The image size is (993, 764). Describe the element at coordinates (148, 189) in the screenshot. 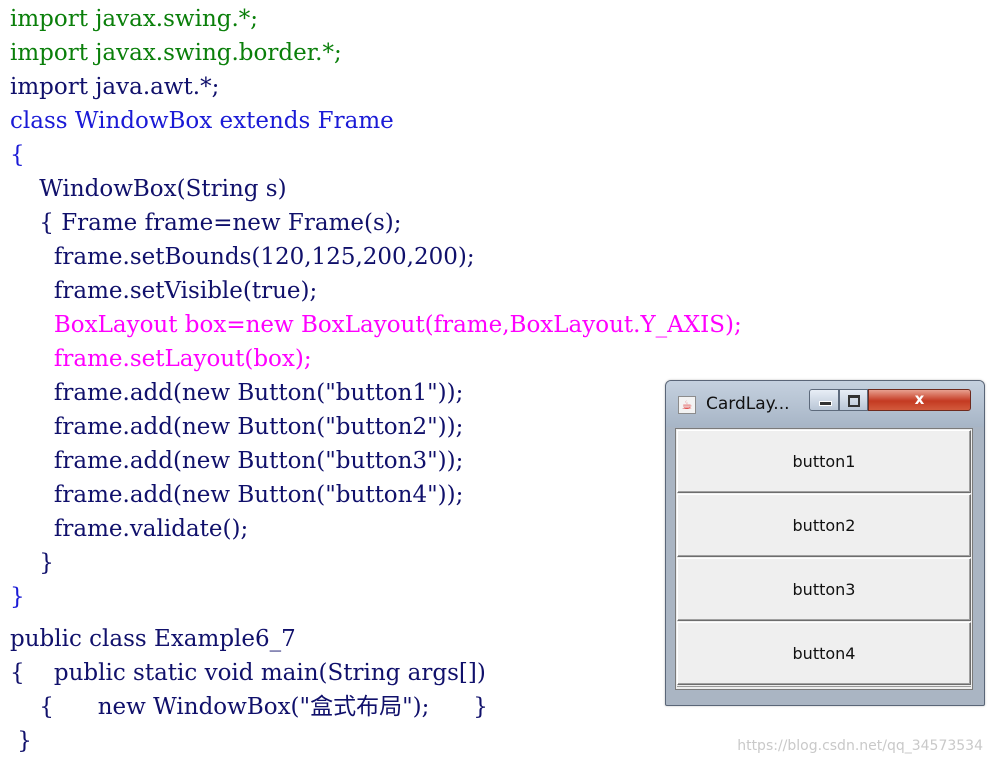

I see `code-line: WindowBox(String s)` at that location.